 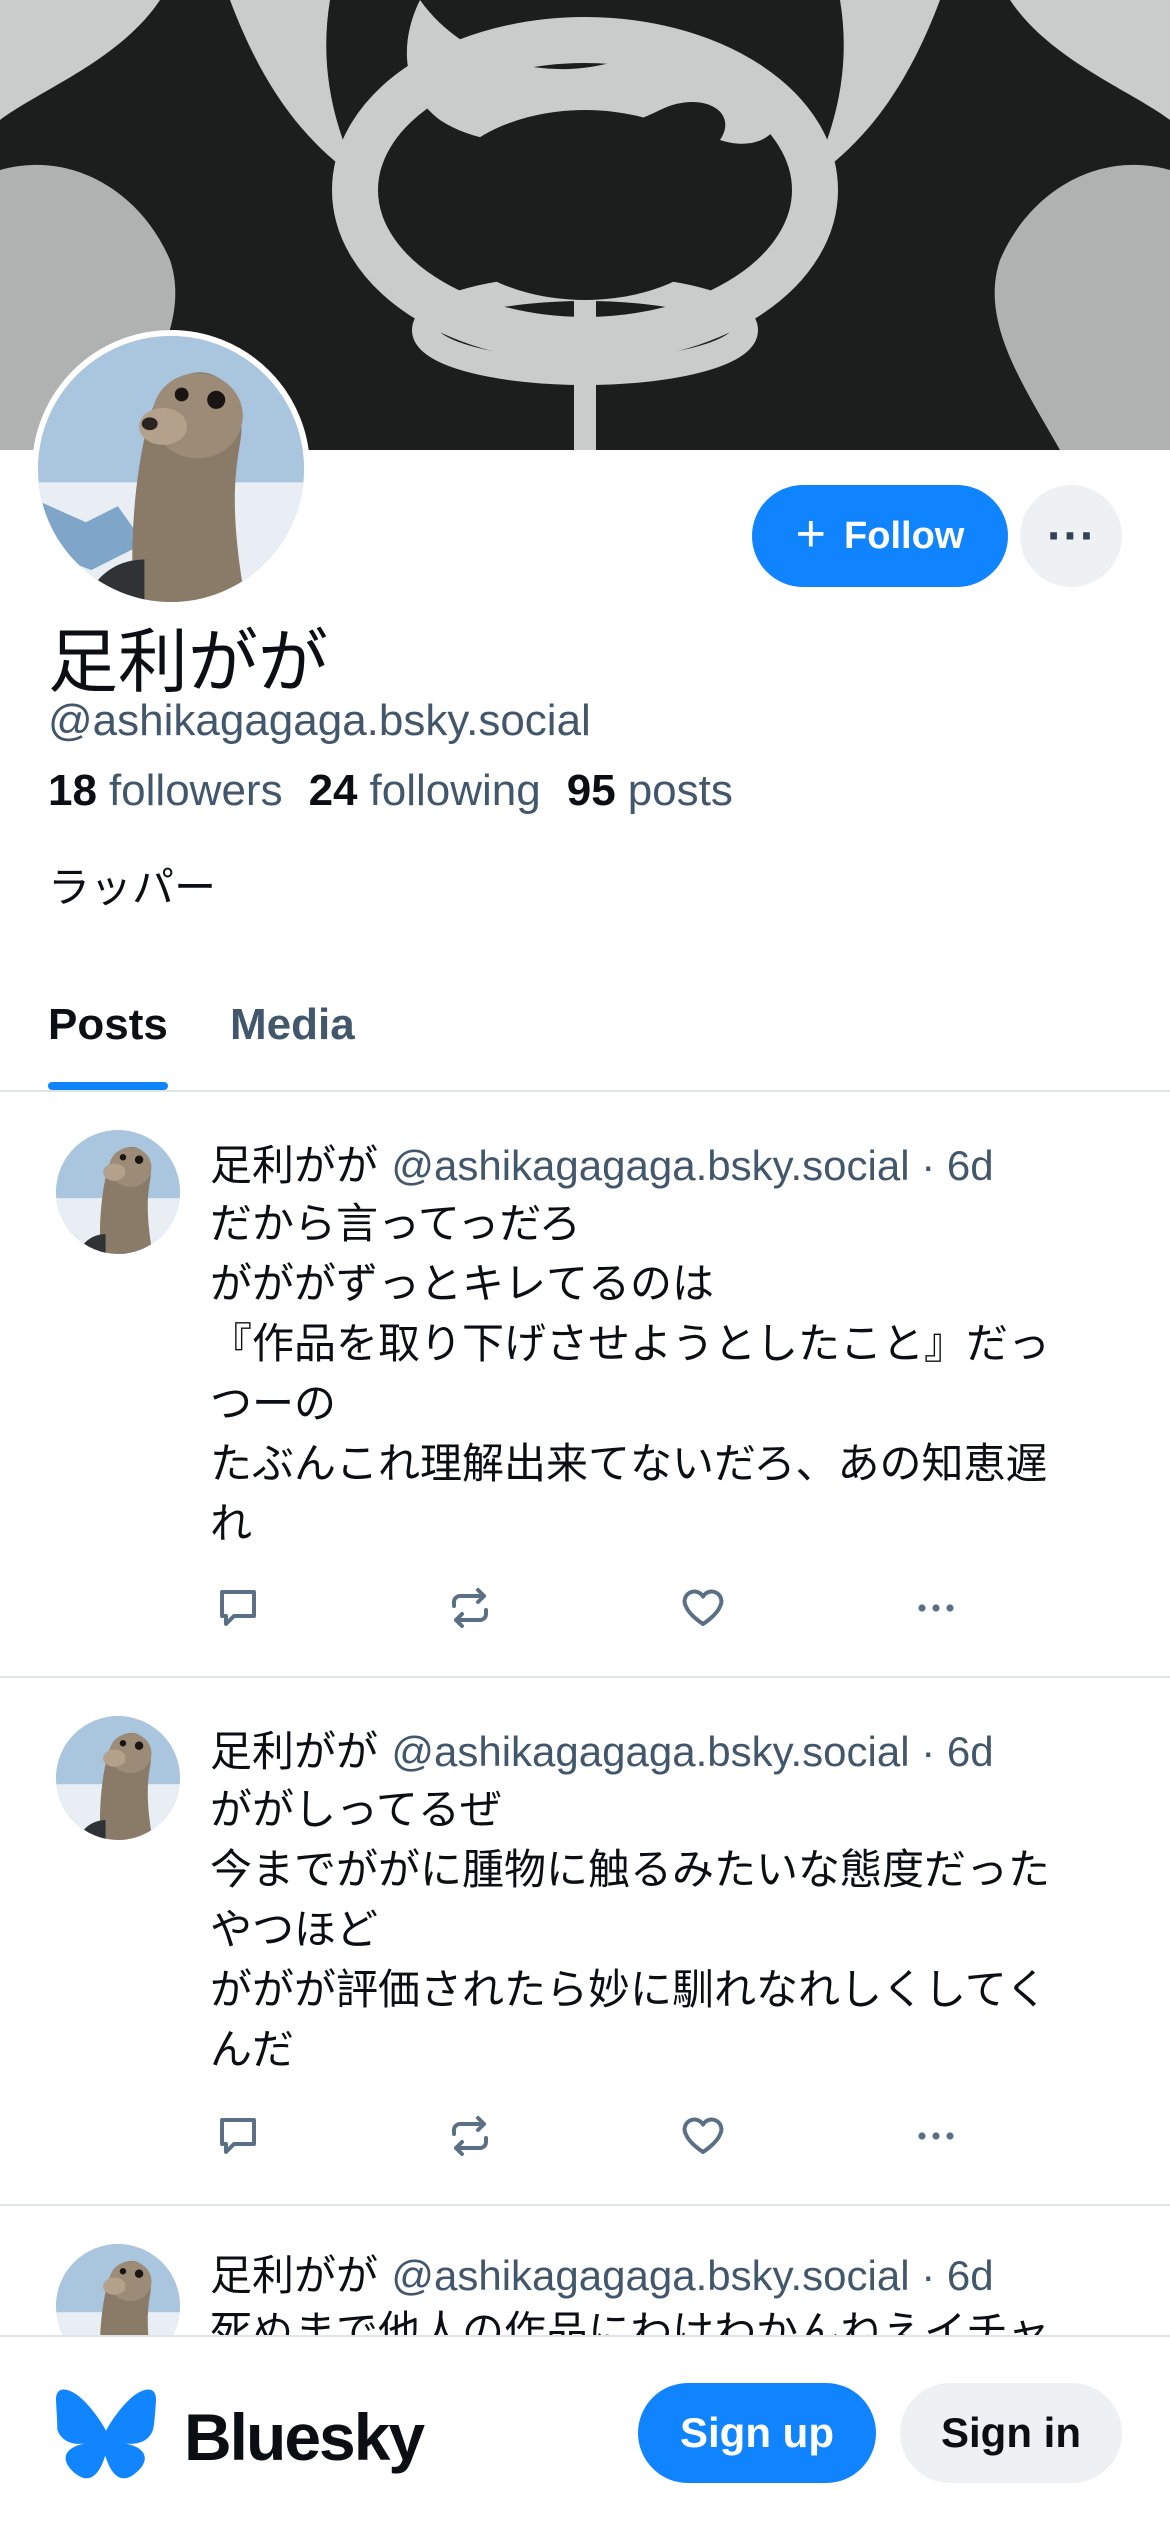 I want to click on ellipsis-icon: ···, so click(x=1071, y=536).